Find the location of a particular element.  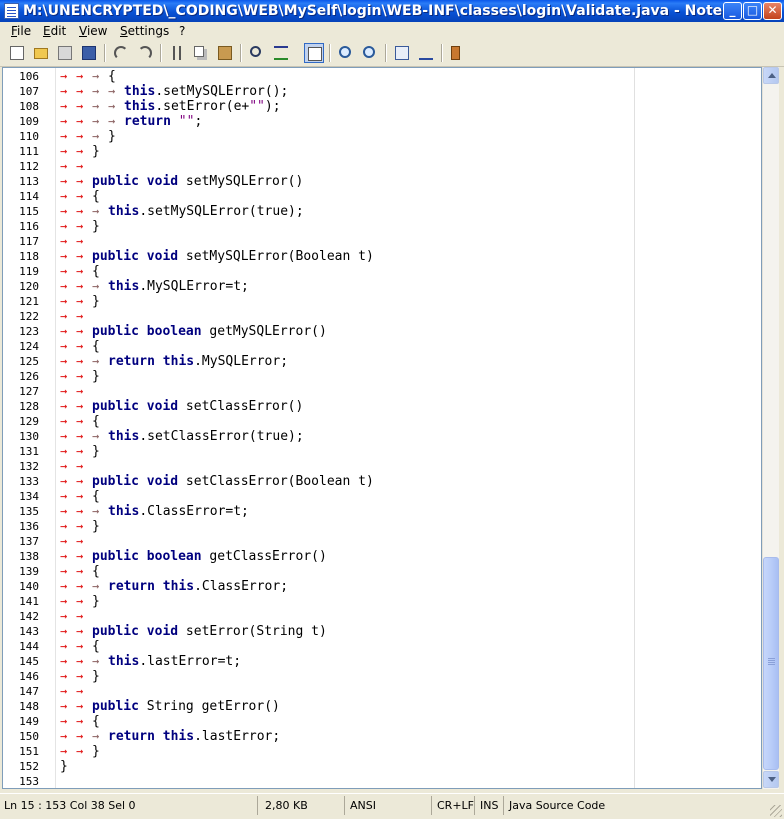

view-schemes-icon is located at coordinates (402, 53).